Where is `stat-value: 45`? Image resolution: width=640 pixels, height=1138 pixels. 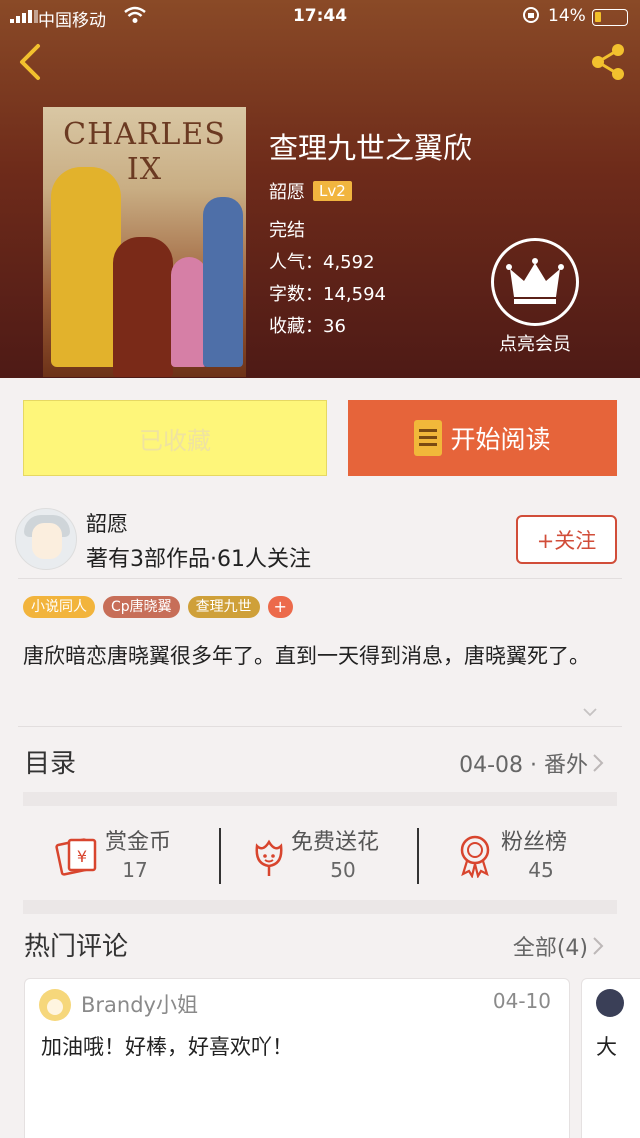 stat-value: 45 is located at coordinates (541, 870).